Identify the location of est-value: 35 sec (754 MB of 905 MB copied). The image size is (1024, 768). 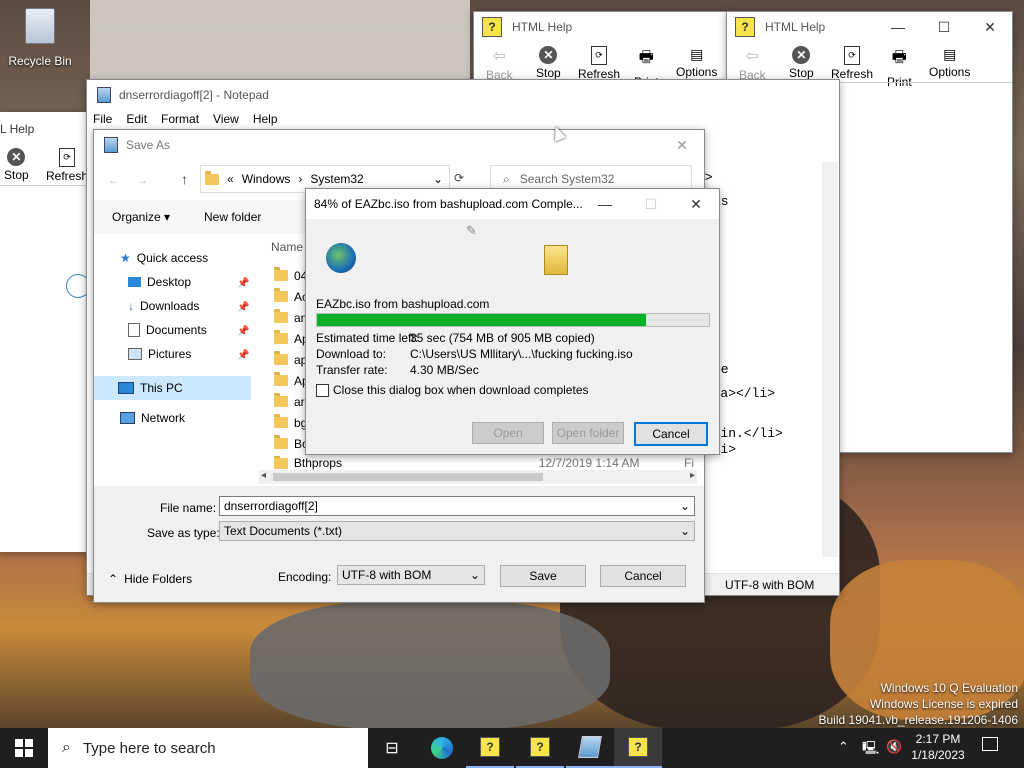
(502, 338).